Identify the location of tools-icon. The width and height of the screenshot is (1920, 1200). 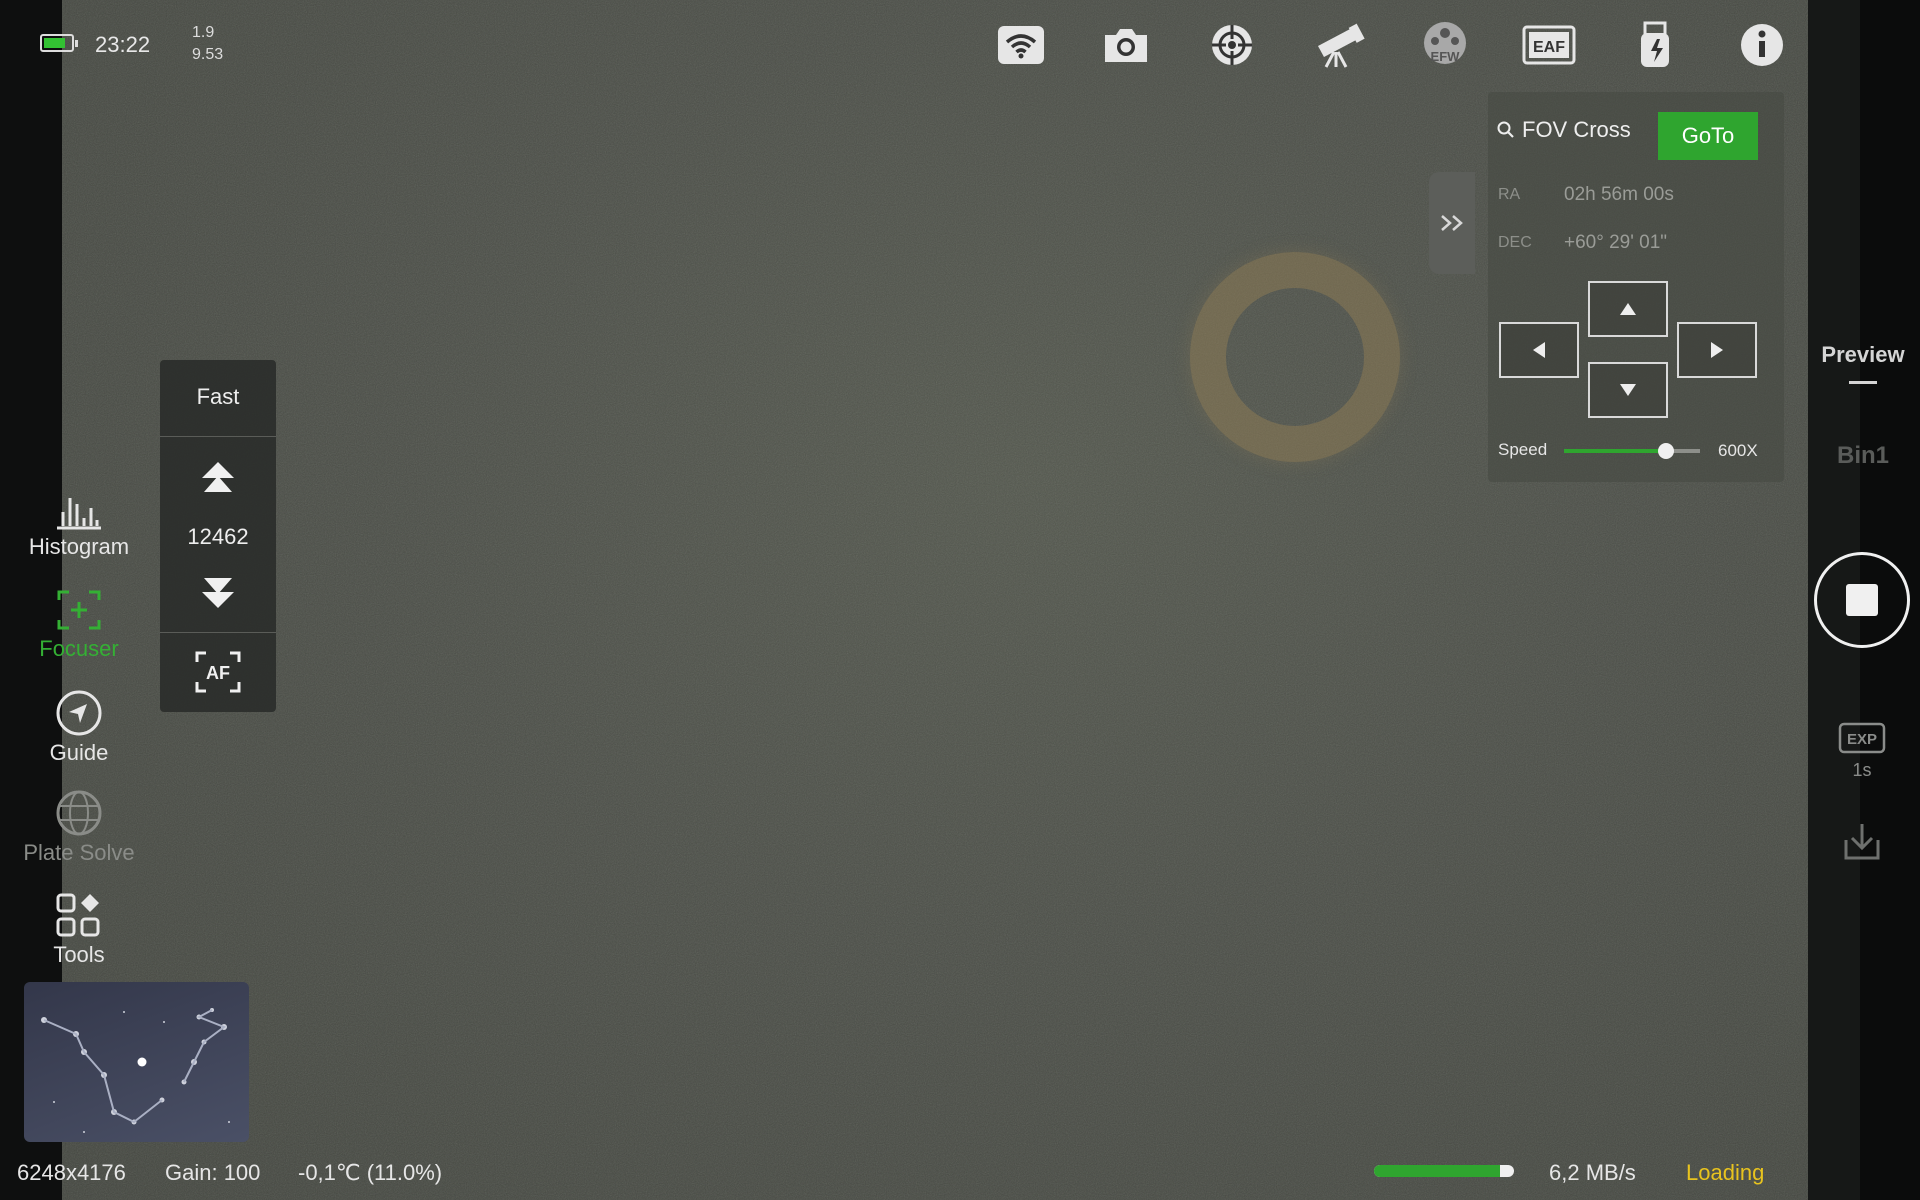
(78, 915).